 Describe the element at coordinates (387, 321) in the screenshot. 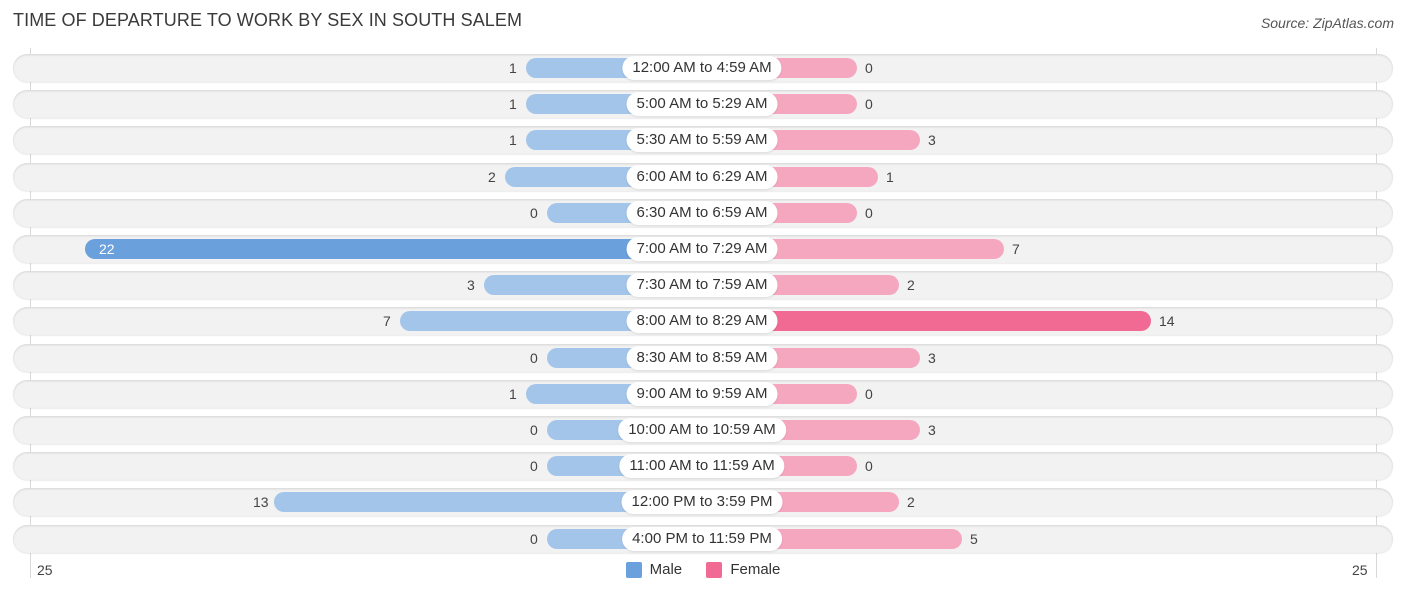

I see `value-label-male: 7` at that location.